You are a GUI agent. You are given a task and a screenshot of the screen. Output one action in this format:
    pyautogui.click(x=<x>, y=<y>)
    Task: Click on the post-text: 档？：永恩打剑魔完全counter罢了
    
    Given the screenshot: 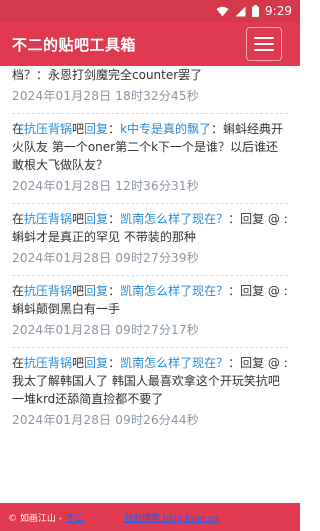 What is the action you would take?
    pyautogui.click(x=151, y=75)
    